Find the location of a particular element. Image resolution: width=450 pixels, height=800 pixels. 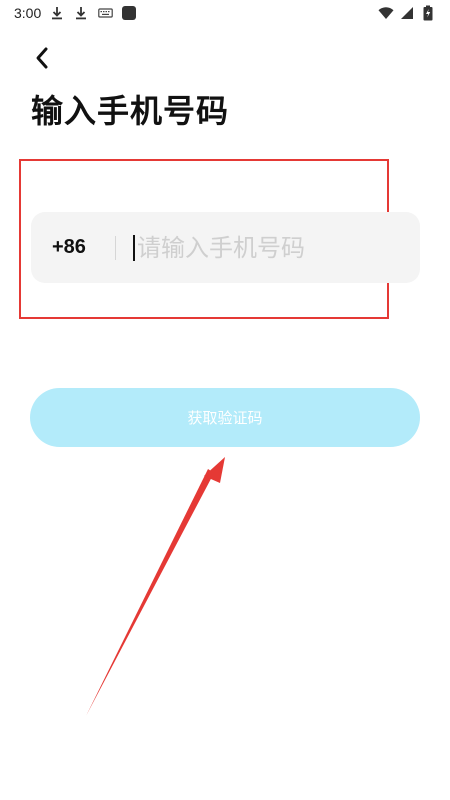

phone-input-row: +86 is located at coordinates (225, 247).